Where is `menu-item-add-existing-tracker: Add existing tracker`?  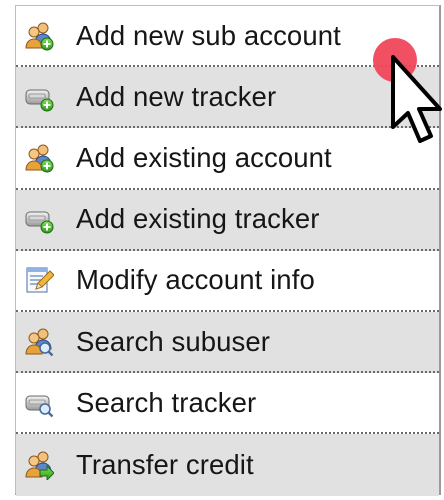 menu-item-add-existing-tracker: Add existing tracker is located at coordinates (227, 220).